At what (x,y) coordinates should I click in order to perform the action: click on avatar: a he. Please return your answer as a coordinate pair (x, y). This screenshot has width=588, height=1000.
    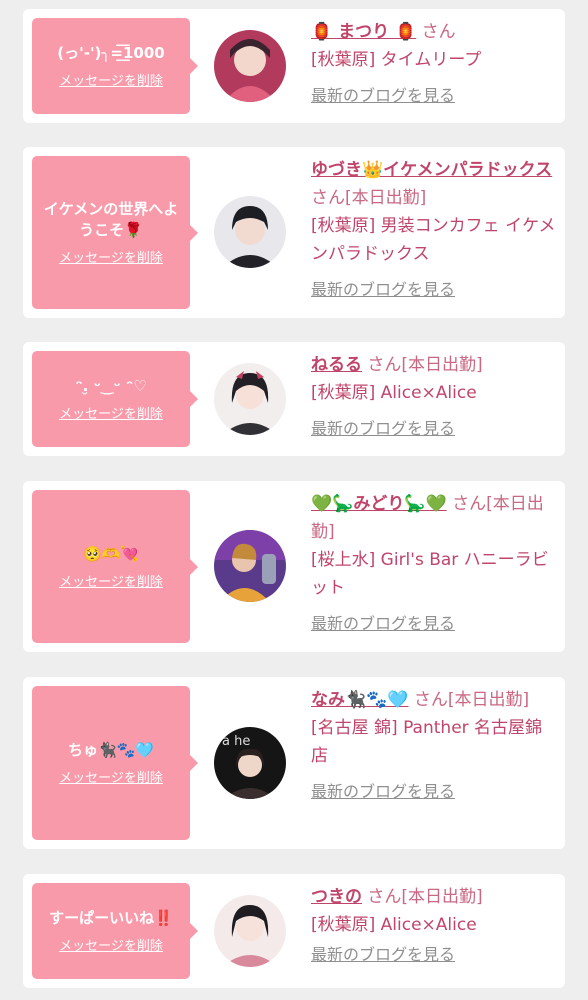
    Looking at the image, I should click on (250, 763).